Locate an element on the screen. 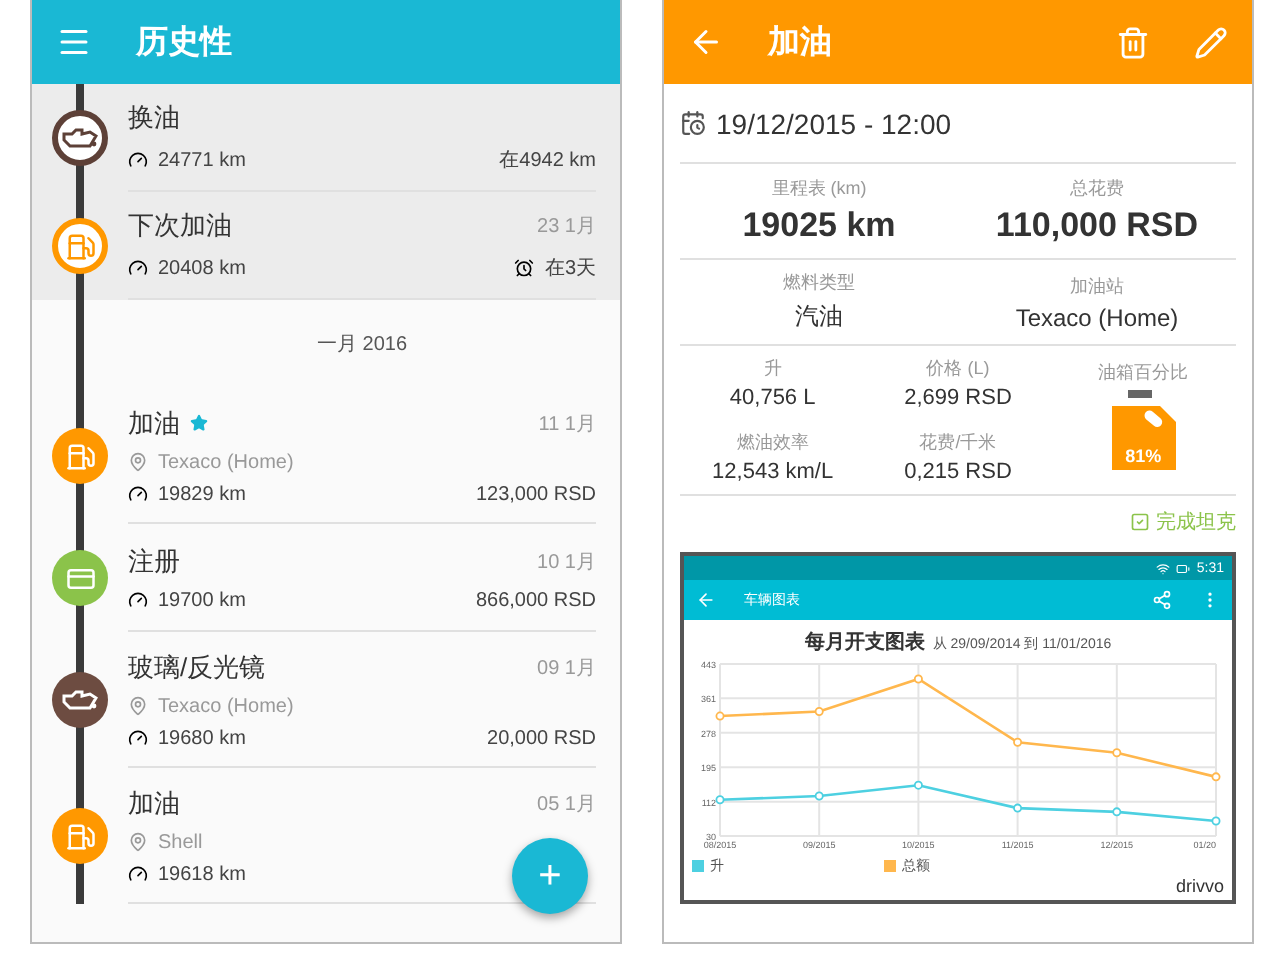  entry-title: 玻璃/反光镜 is located at coordinates (197, 667).